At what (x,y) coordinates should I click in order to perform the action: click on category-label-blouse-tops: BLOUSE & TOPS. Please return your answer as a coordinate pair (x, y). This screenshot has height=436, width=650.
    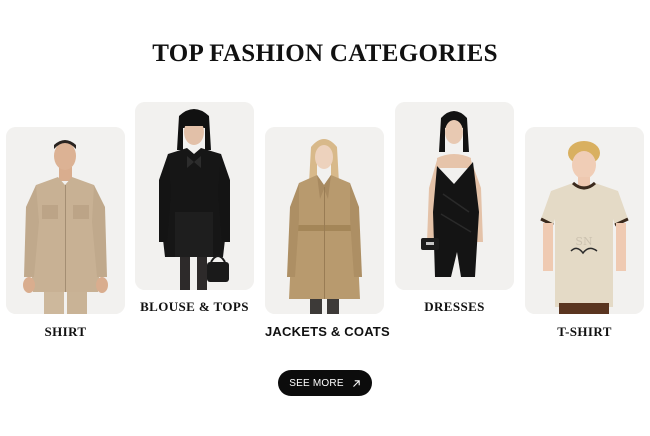
    Looking at the image, I should click on (194, 307).